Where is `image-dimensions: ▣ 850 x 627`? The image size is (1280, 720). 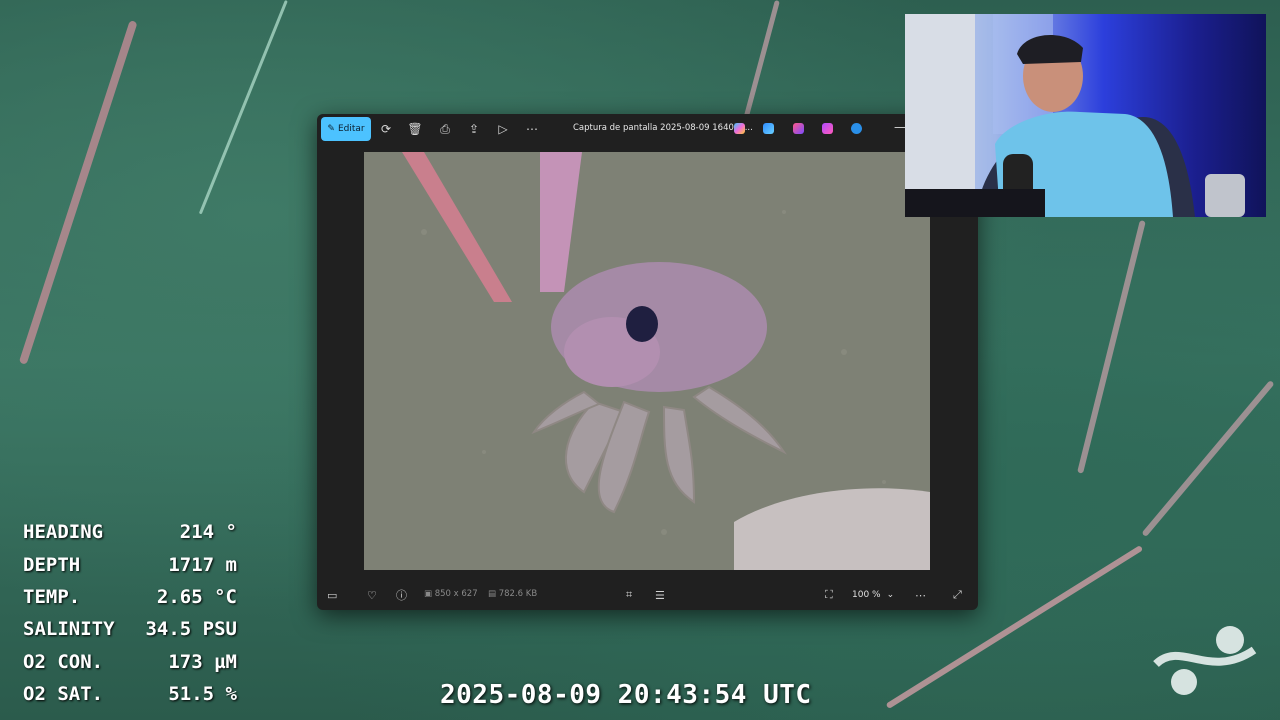
image-dimensions: ▣ 850 x 627 is located at coordinates (451, 594).